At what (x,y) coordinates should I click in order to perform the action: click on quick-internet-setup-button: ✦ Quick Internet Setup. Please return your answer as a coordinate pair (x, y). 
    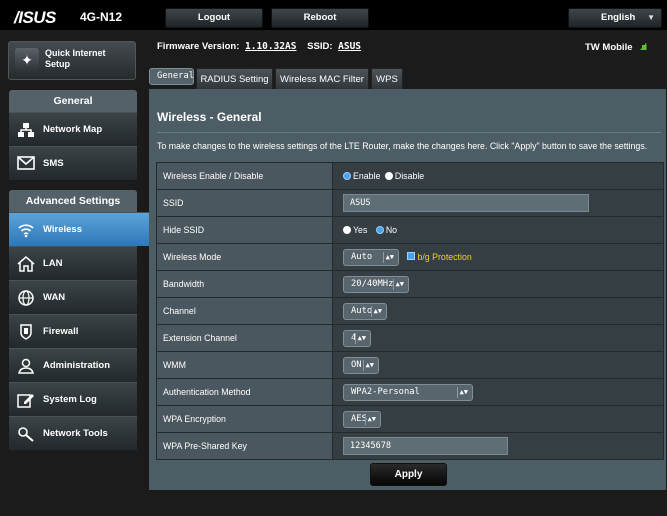
    Looking at the image, I should click on (72, 60).